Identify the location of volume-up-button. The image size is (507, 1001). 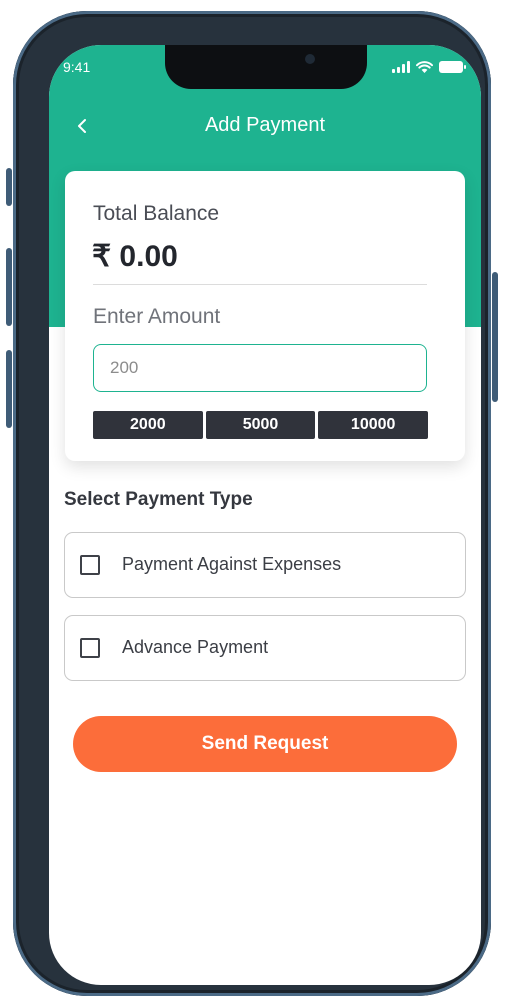
(9, 287).